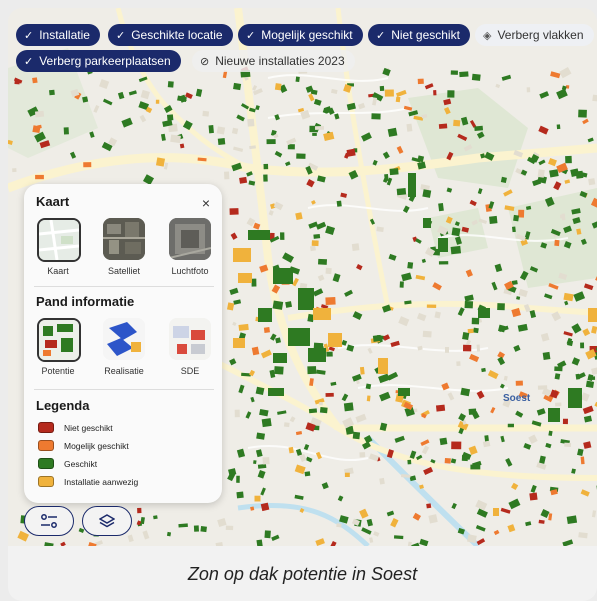  Describe the element at coordinates (190, 239) in the screenshot. I see `map-type-luchtfoto-thumb` at that location.